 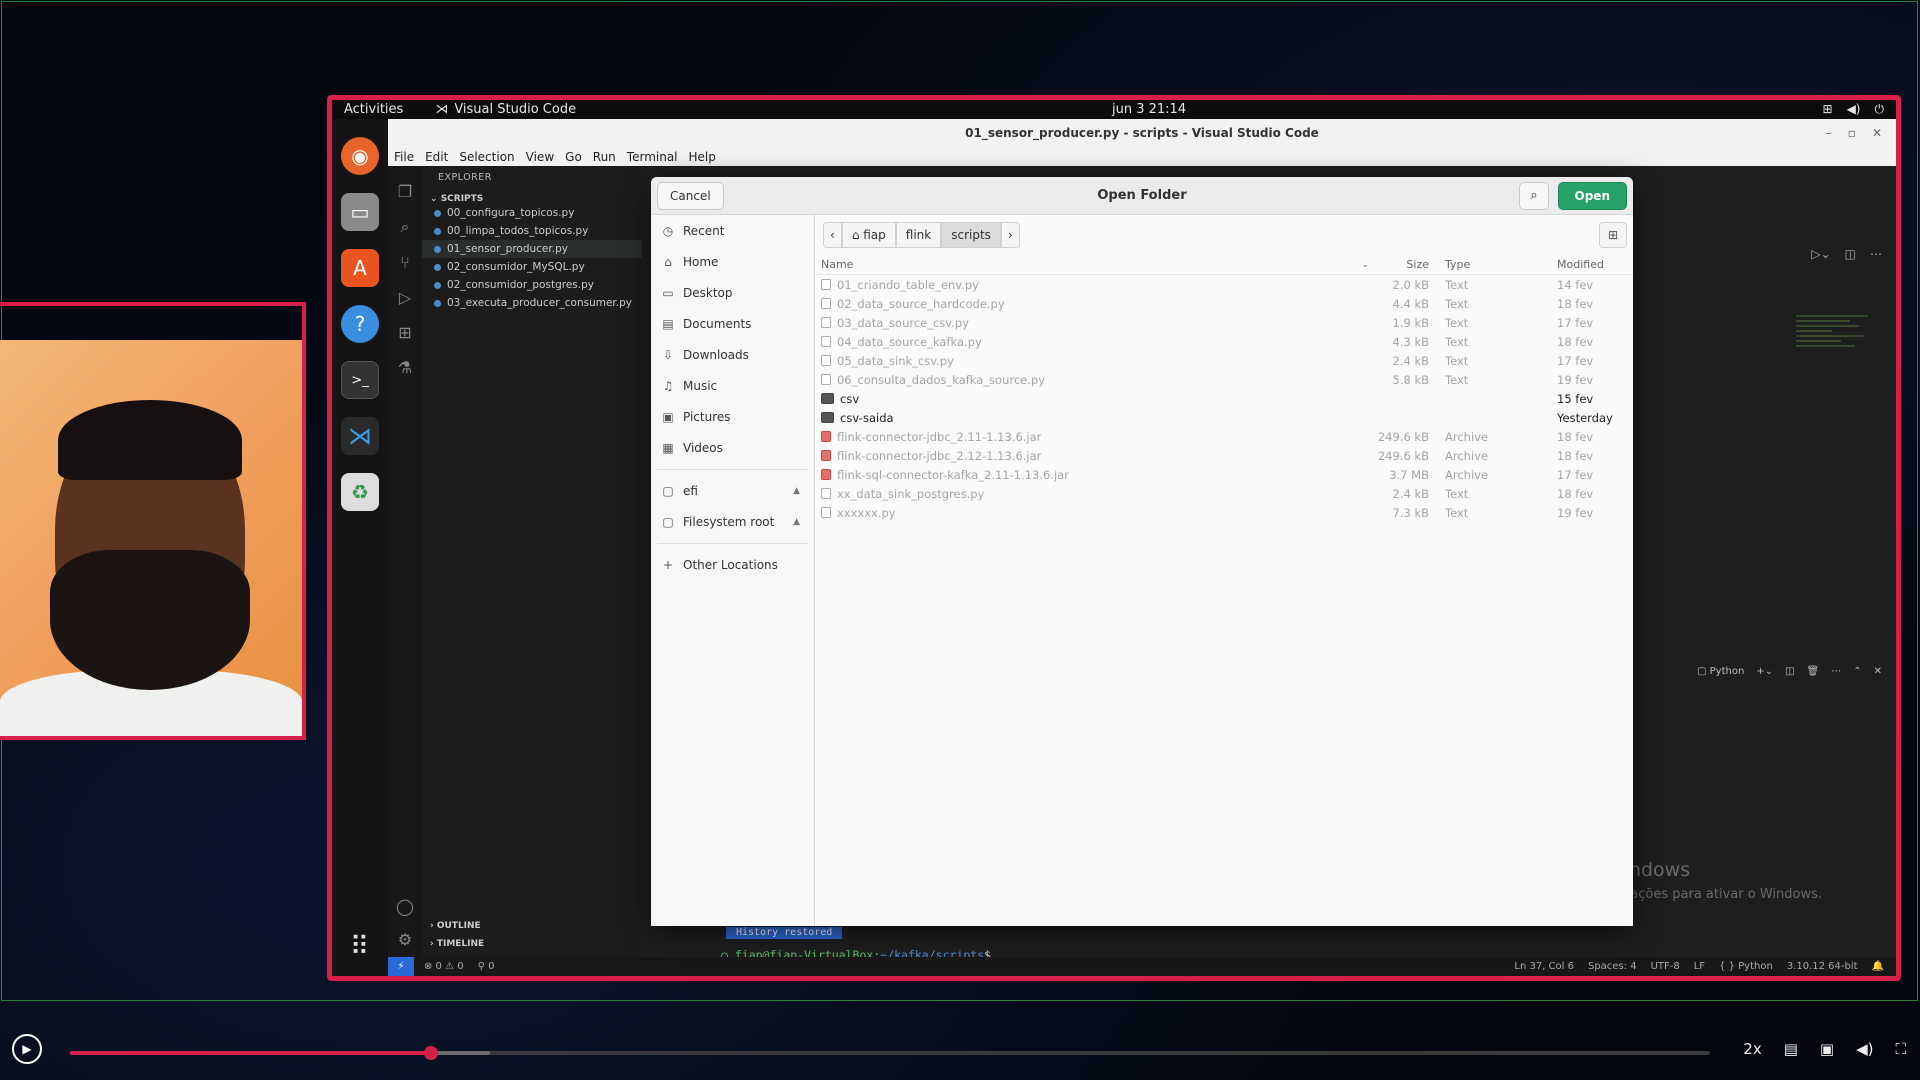 I want to click on file-row: xx_data_sink_postgres.py 2.4 kB Text 18 fev, so click(x=1225, y=493).